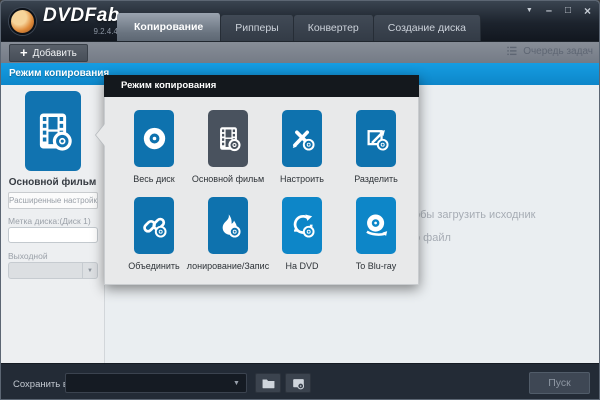 The width and height of the screenshot is (600, 400). I want to click on bottombar: Сохранить в: ▼ Пуск, so click(300, 381).